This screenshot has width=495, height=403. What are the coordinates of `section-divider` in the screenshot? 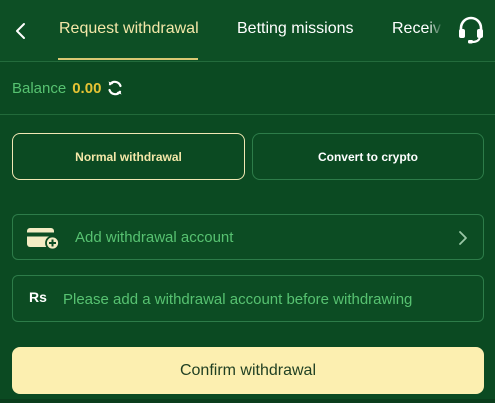 It's located at (247, 114).